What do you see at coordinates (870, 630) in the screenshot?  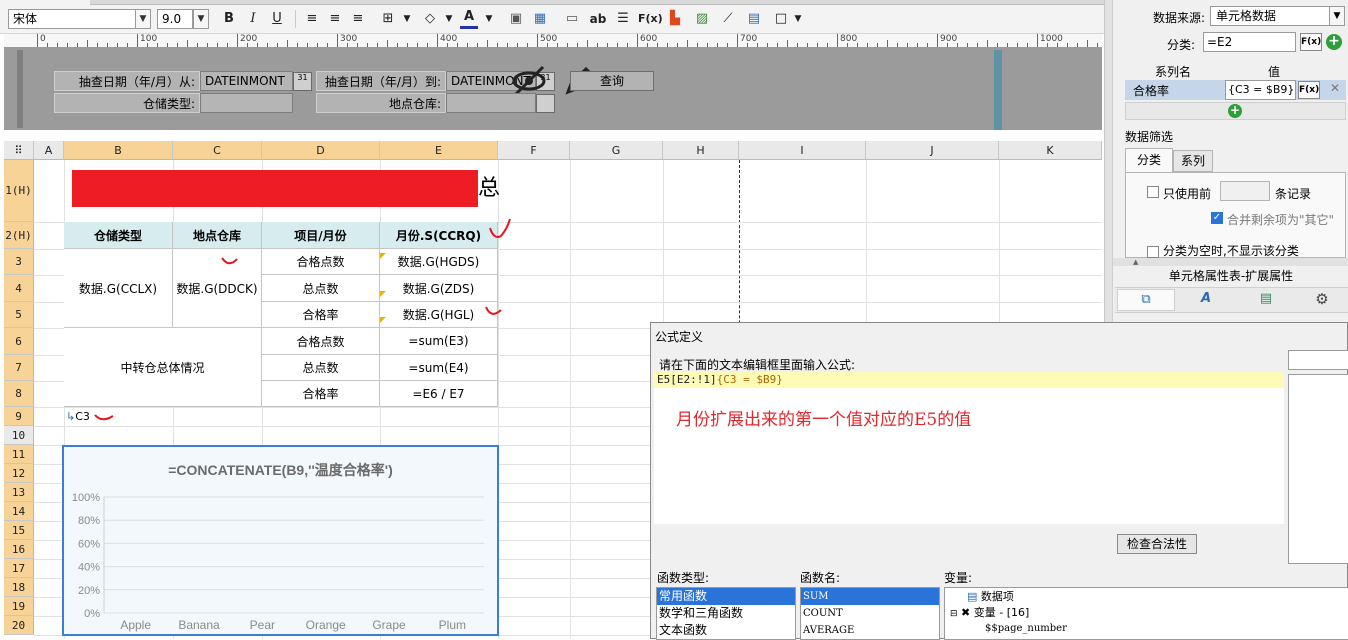 I see `func-name-item: AVERAGE` at bounding box center [870, 630].